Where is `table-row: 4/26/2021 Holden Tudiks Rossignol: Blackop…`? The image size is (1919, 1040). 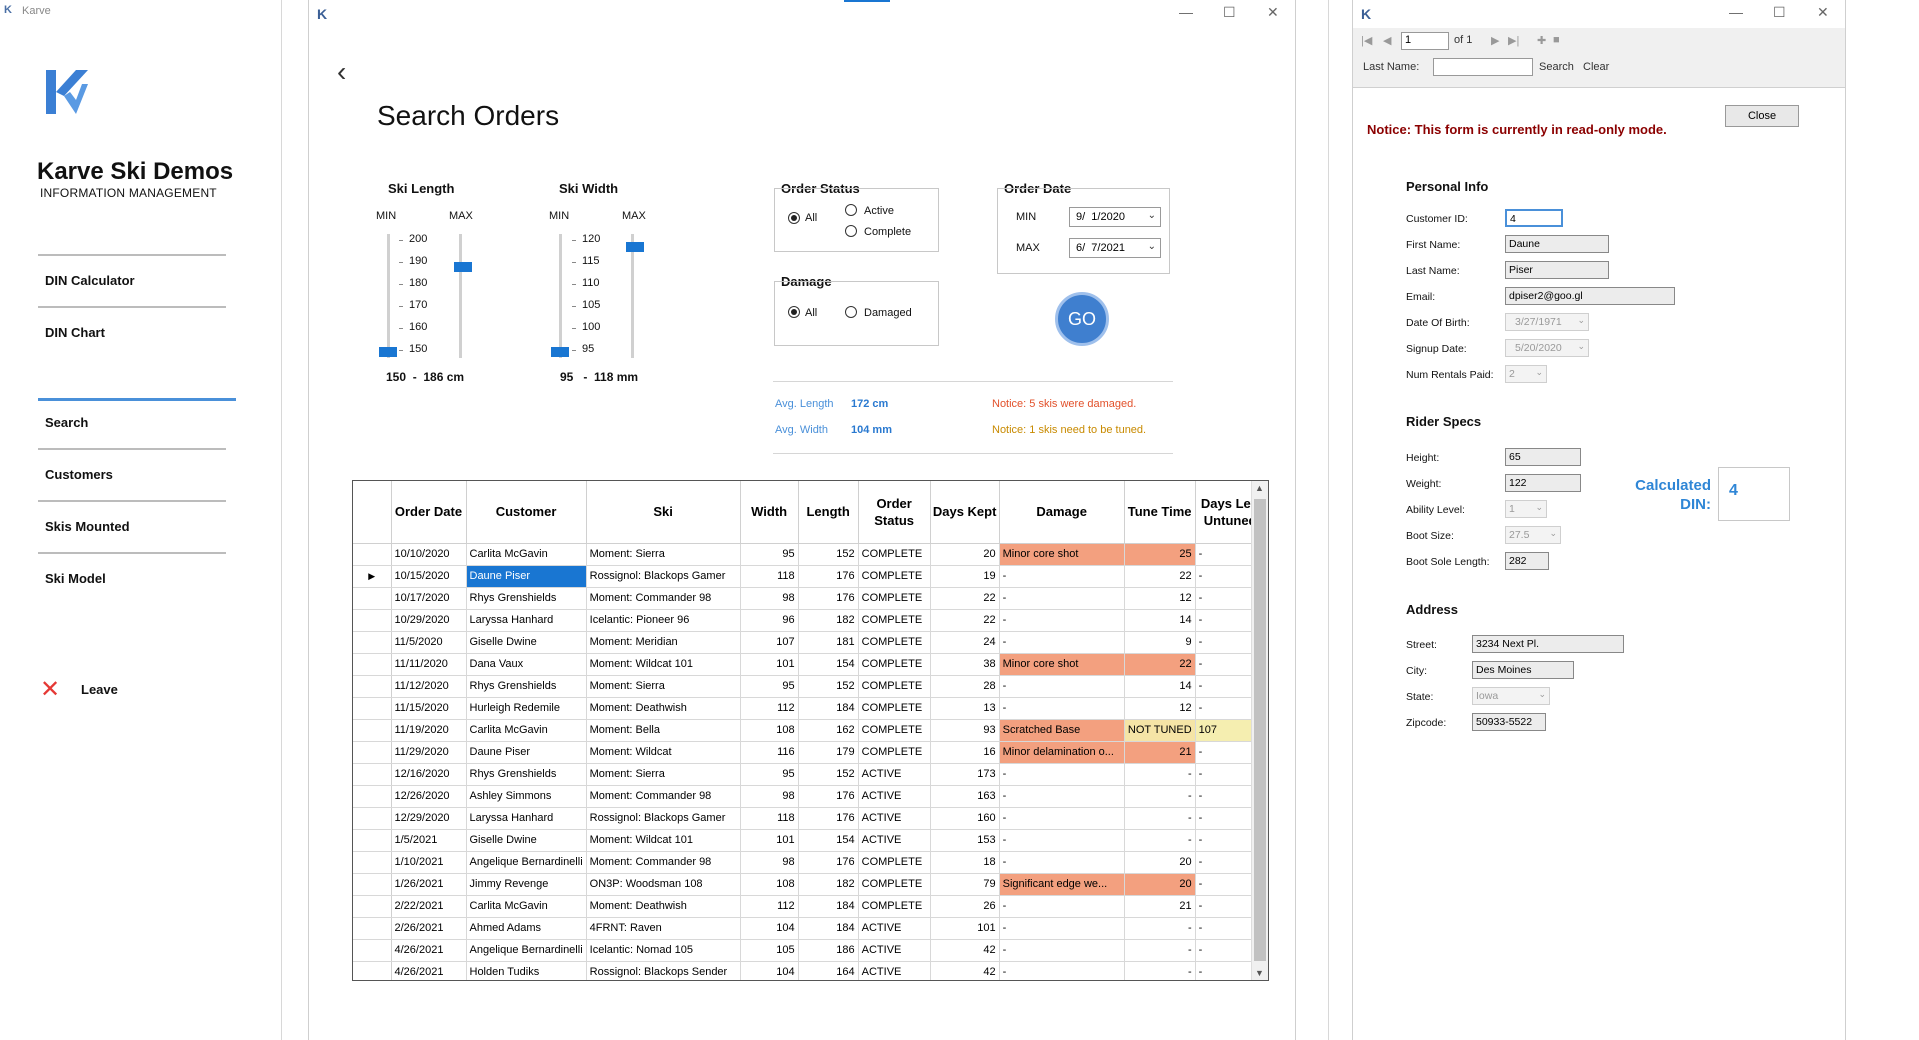
table-row: 4/26/2021 Holden Tudiks Rossignol: Blackop… is located at coordinates (809, 970).